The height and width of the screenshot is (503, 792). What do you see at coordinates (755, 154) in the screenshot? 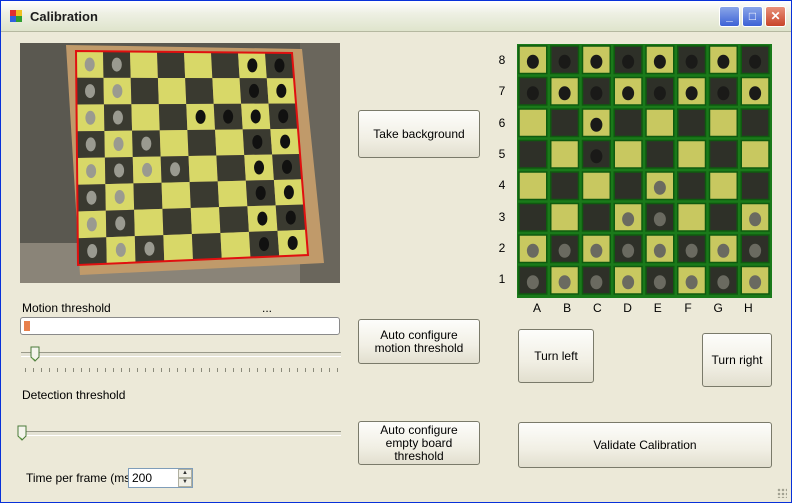
I see `grid-square-h5` at bounding box center [755, 154].